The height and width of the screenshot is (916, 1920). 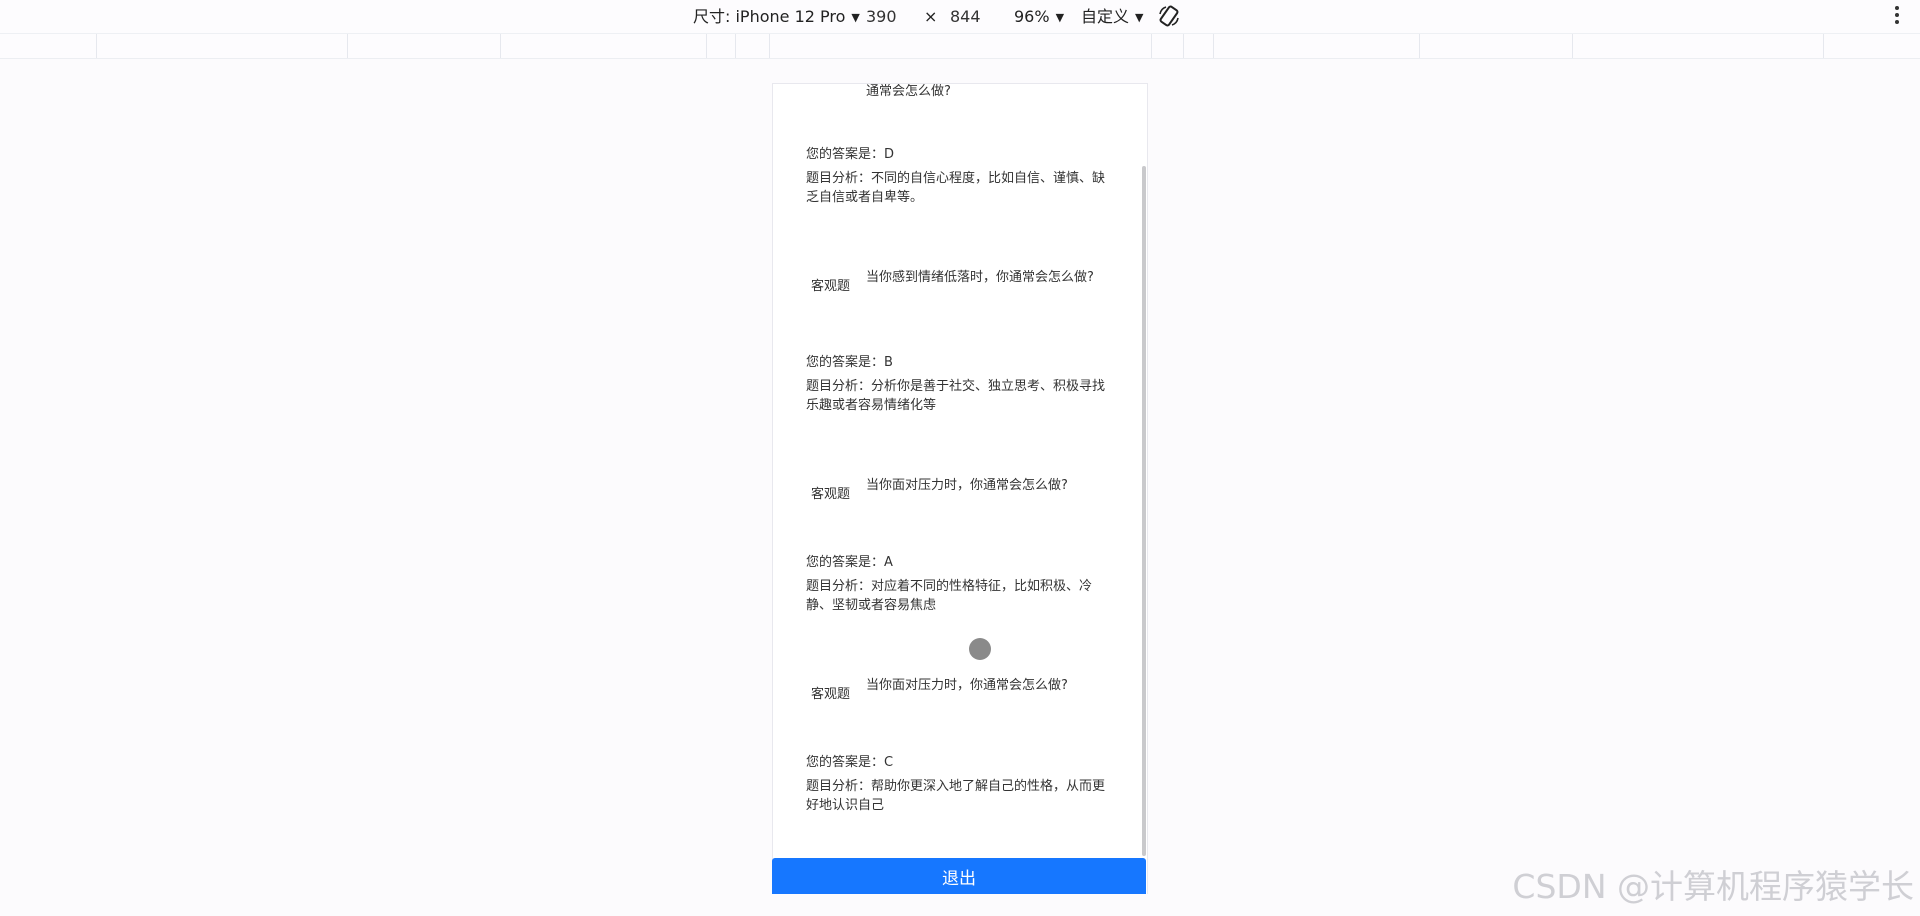 What do you see at coordinates (980, 277) in the screenshot?
I see `question-text: 当你感到情绪低落时，你通常会怎么做?` at bounding box center [980, 277].